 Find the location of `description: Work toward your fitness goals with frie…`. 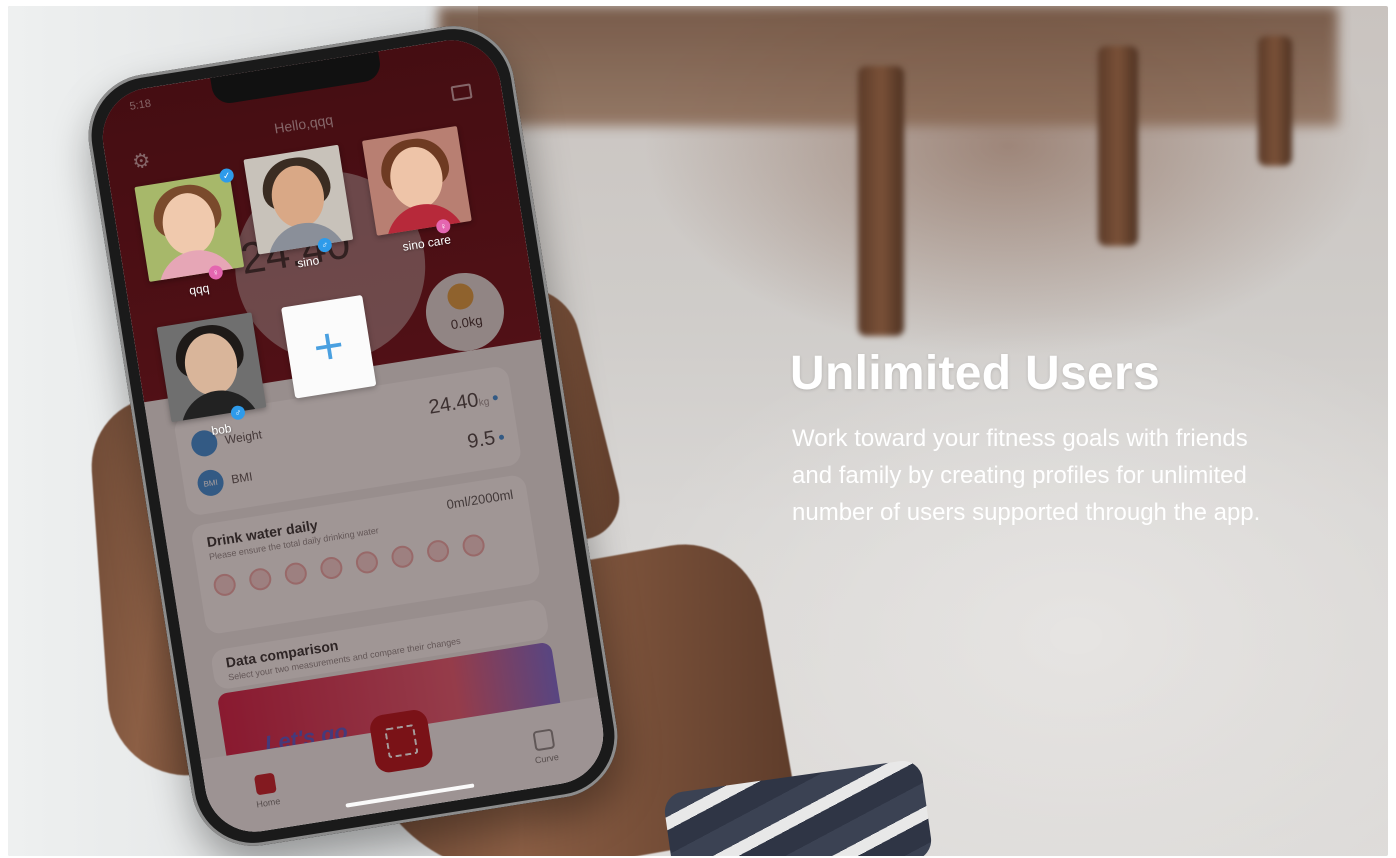

description: Work toward your fitness goals with frie… is located at coordinates (1072, 475).